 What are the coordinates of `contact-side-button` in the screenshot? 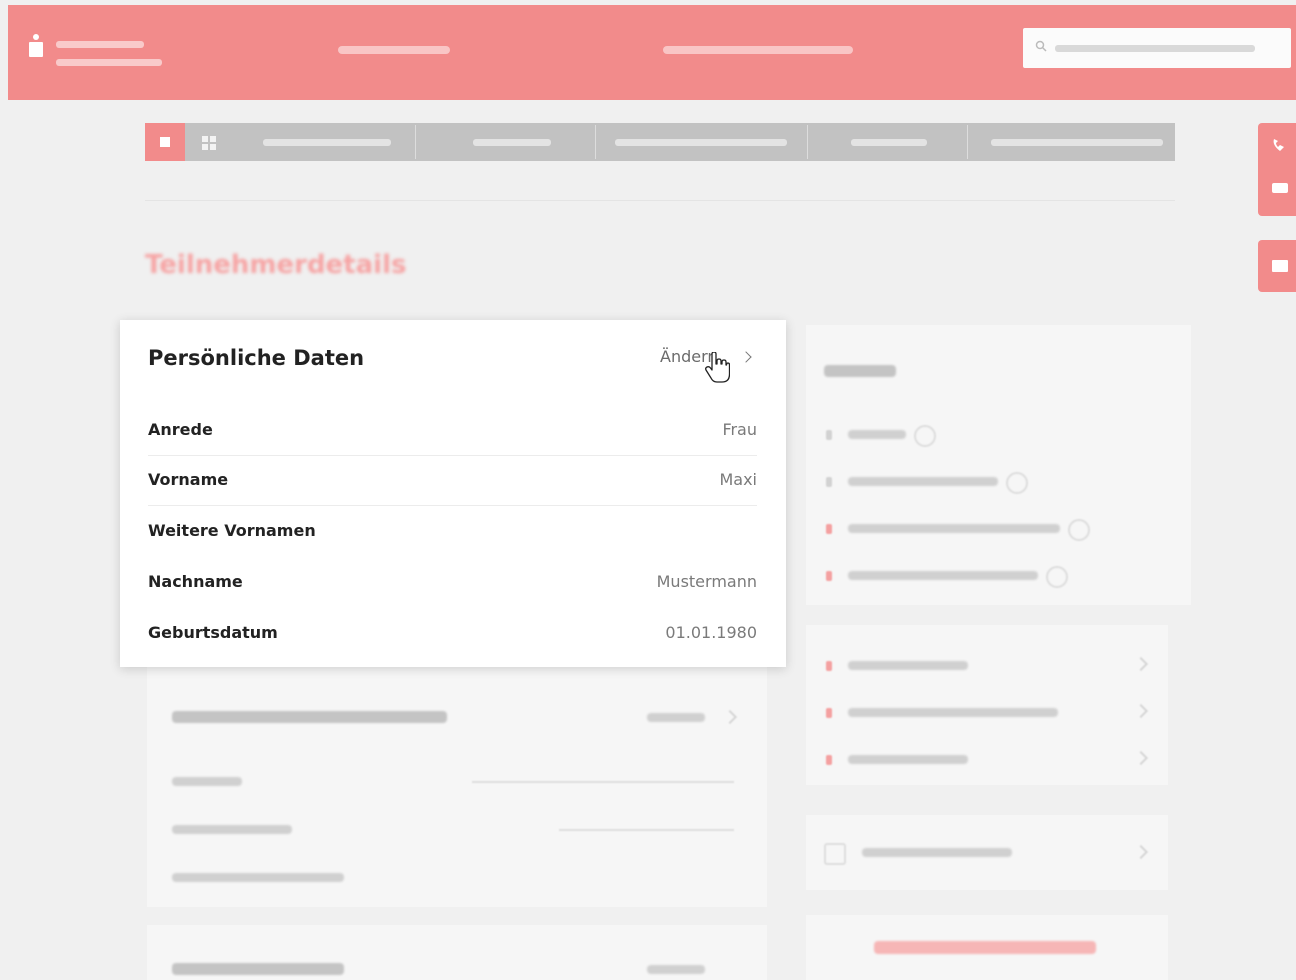 It's located at (1277, 169).